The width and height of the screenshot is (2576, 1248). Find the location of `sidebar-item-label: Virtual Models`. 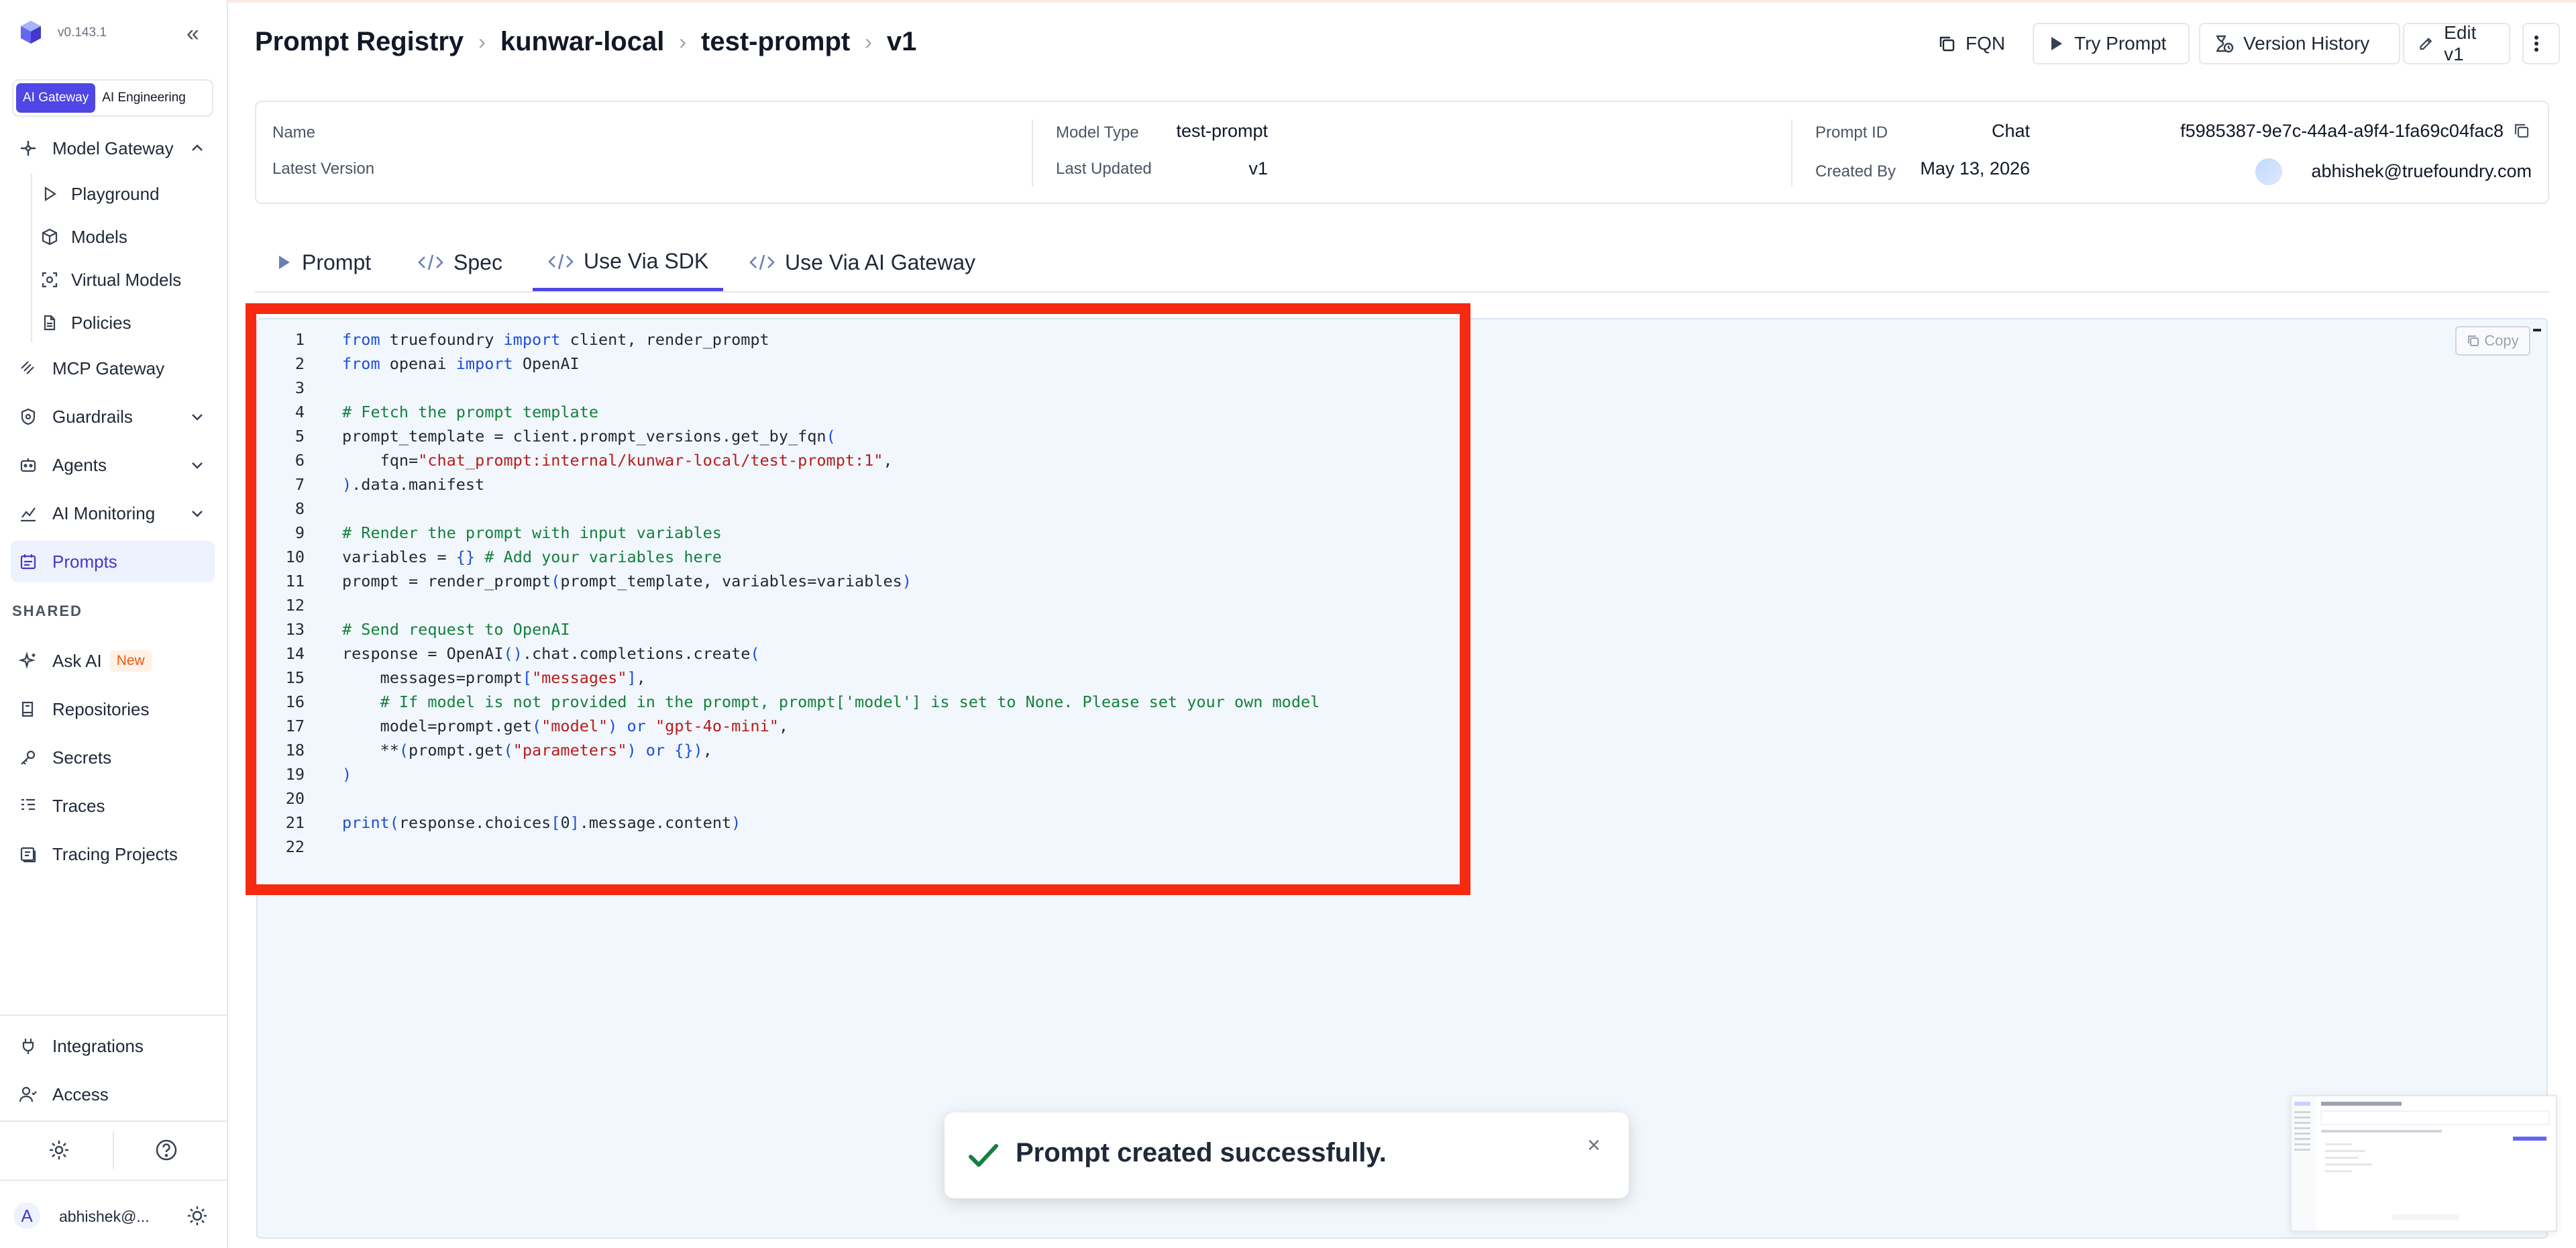

sidebar-item-label: Virtual Models is located at coordinates (126, 279).